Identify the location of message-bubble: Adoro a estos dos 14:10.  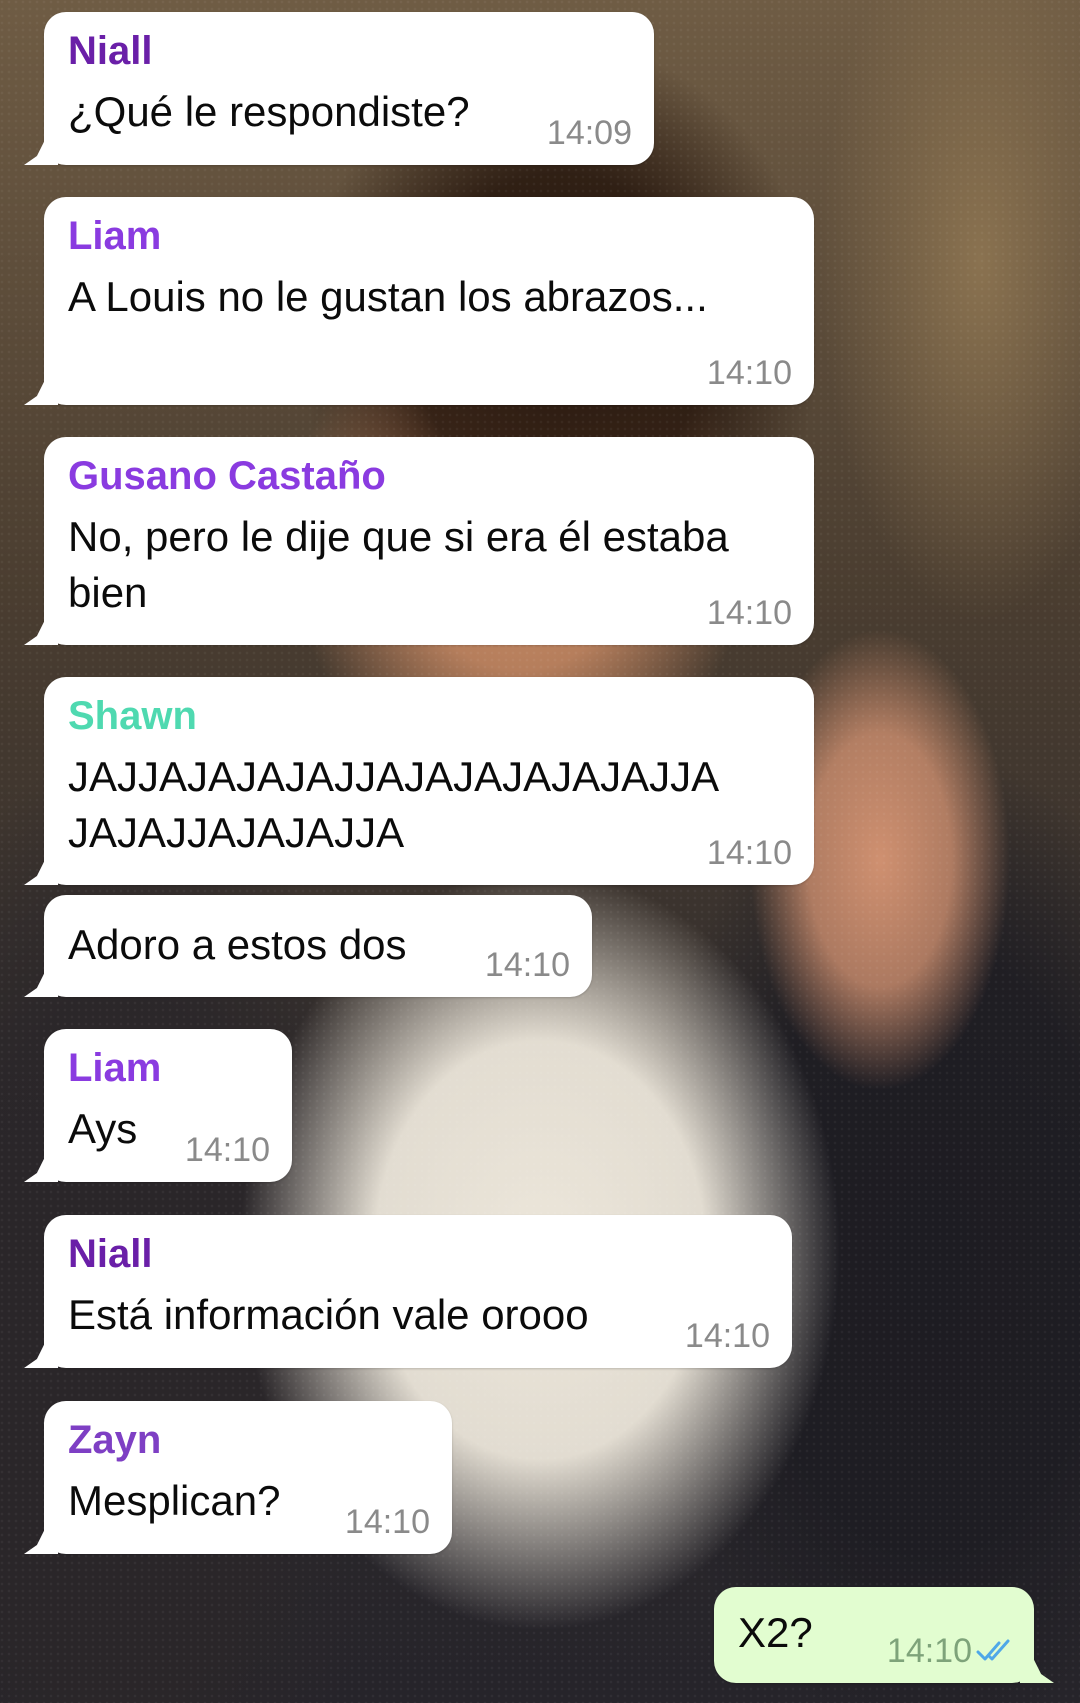
(318, 946).